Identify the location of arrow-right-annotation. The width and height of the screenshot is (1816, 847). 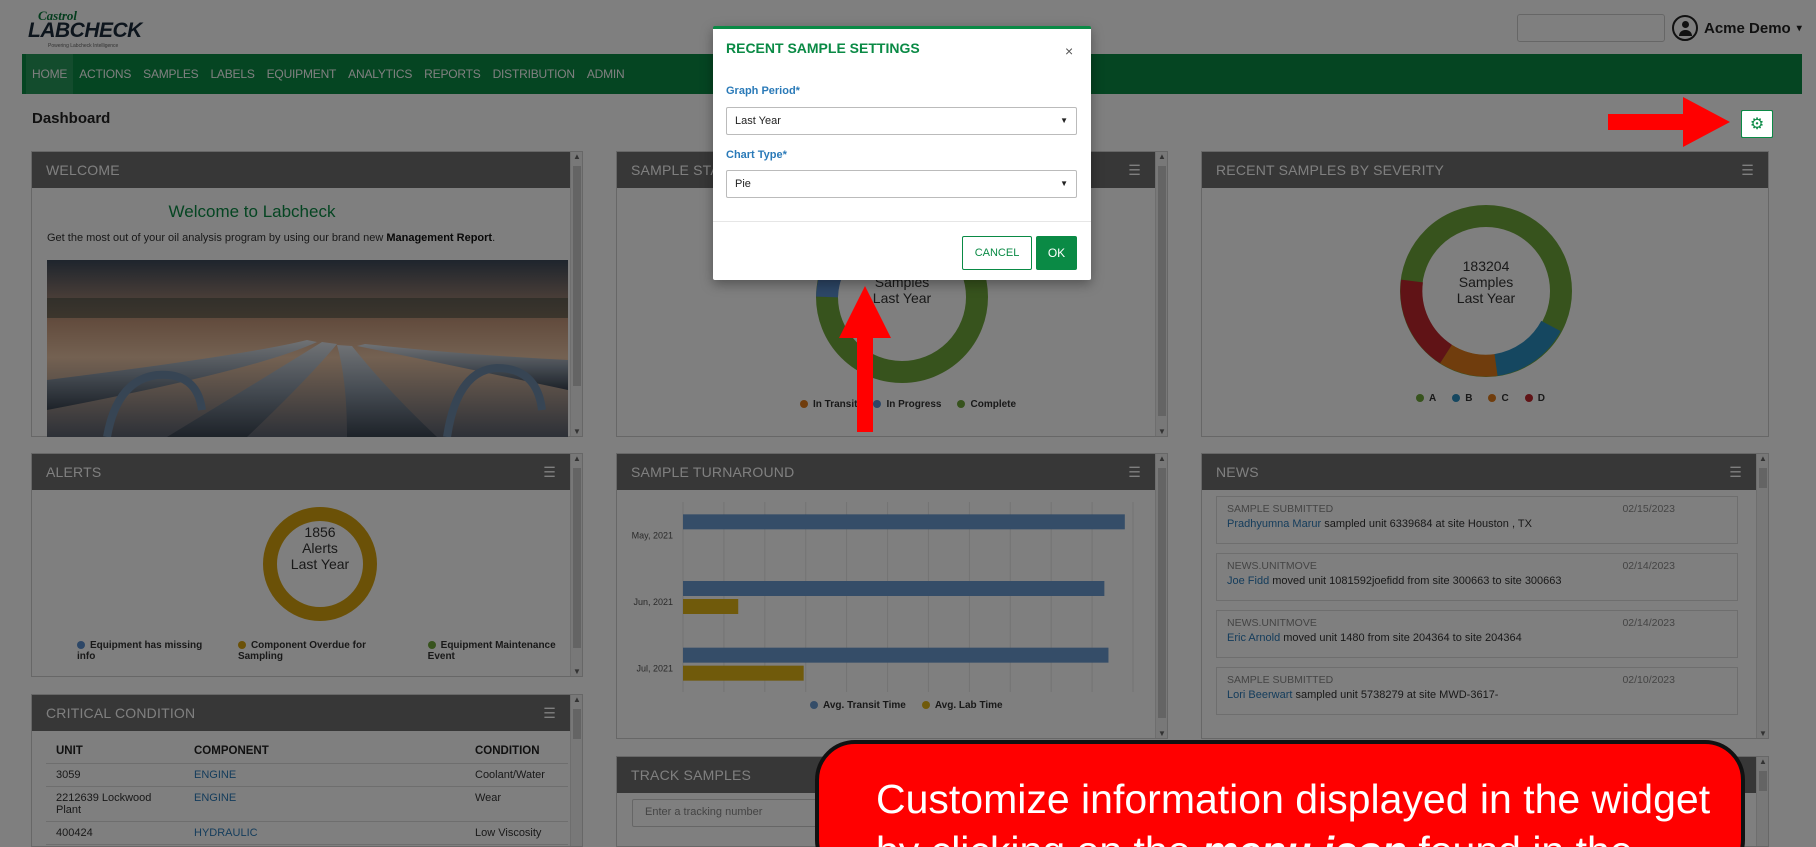
(1669, 122).